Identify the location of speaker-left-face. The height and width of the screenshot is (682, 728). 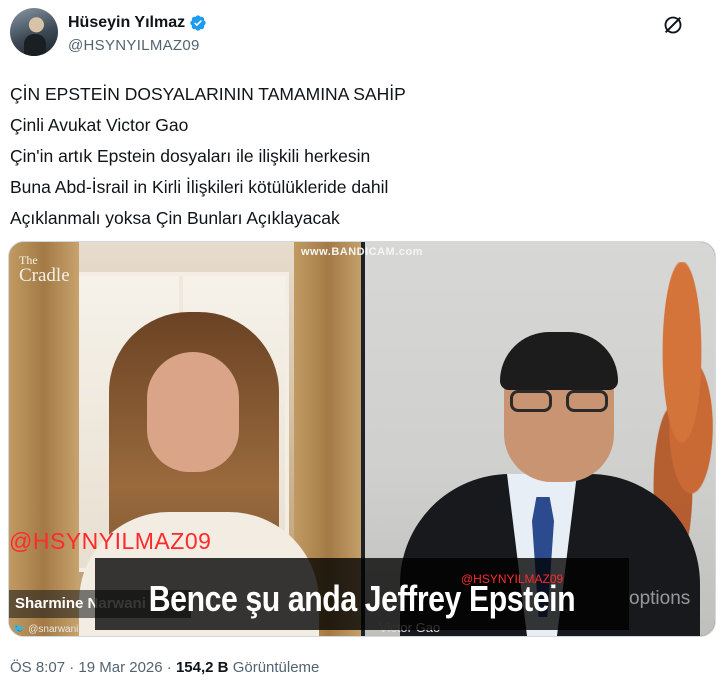
(193, 412).